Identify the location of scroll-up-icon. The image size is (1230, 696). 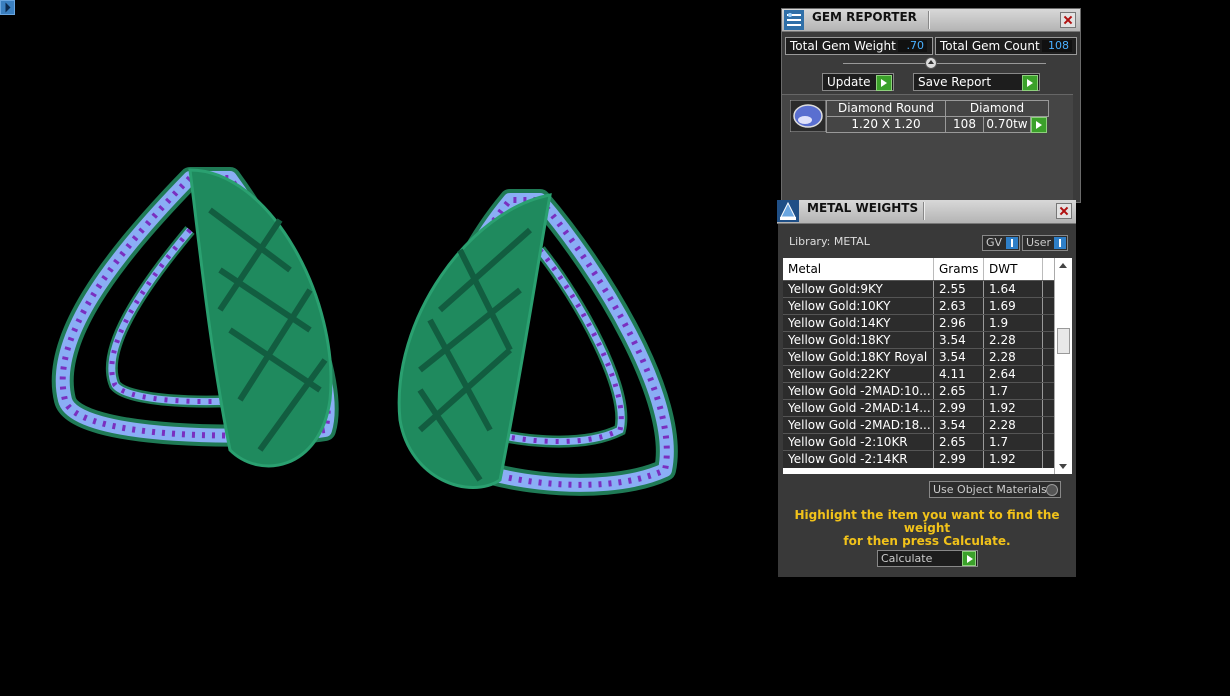
(1063, 265).